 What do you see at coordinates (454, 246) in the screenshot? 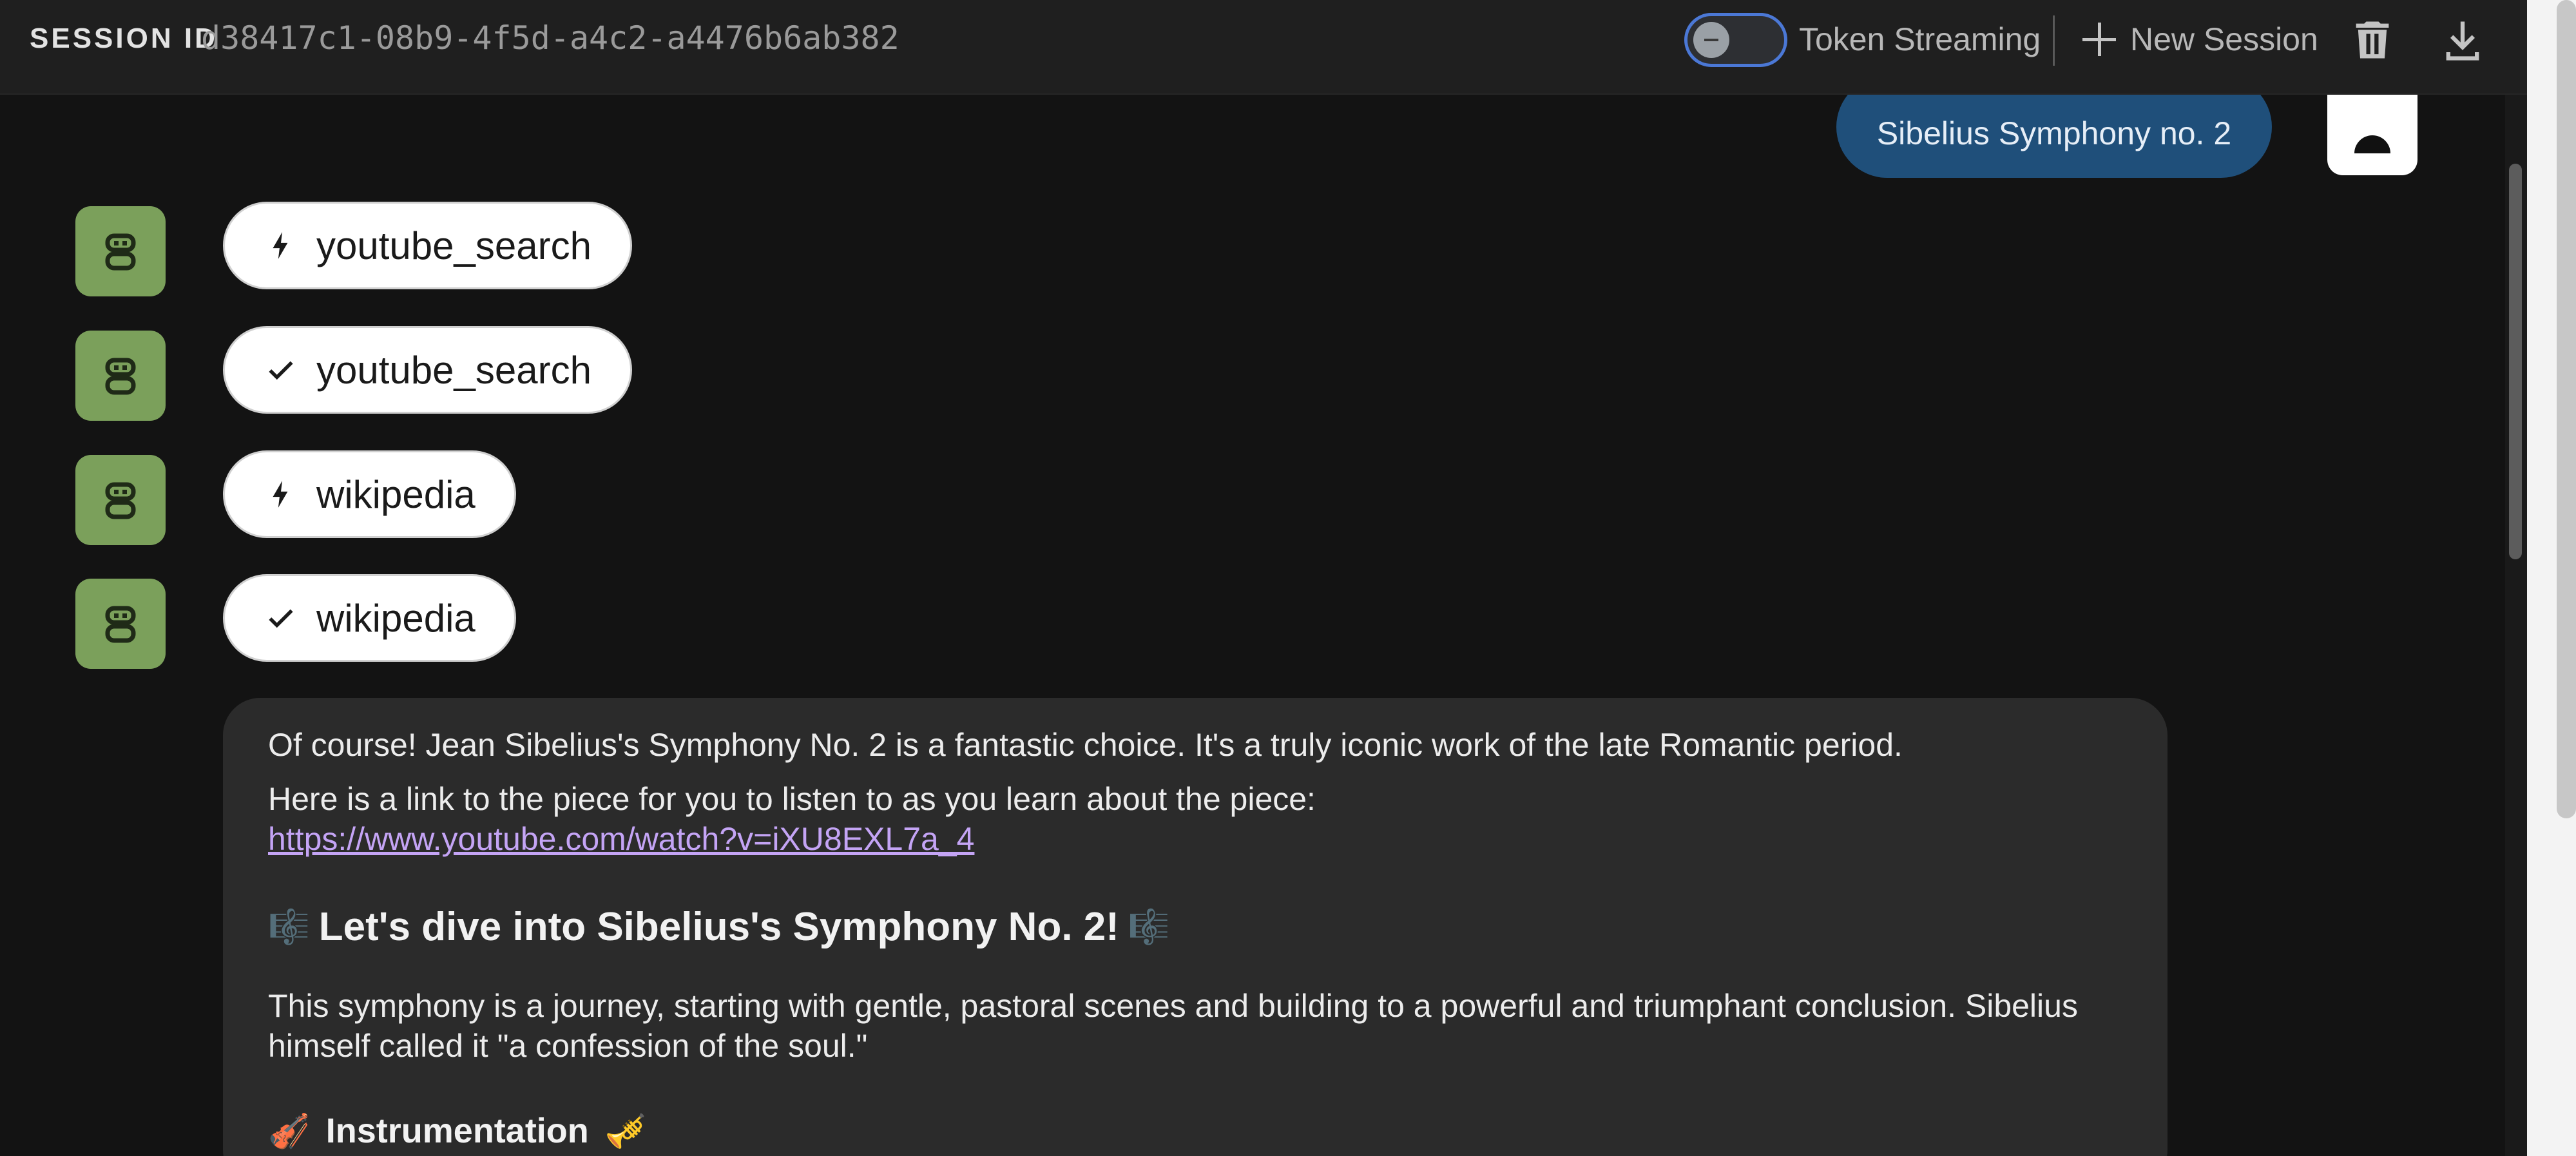
I see `tool-call-label: youtube_search` at bounding box center [454, 246].